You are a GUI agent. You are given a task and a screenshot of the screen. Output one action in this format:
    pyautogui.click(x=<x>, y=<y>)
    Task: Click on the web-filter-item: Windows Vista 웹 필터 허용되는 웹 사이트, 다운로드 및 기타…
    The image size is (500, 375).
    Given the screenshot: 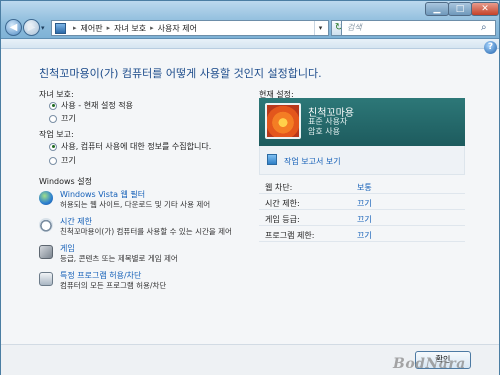 What is the action you would take?
    pyautogui.click(x=149, y=201)
    